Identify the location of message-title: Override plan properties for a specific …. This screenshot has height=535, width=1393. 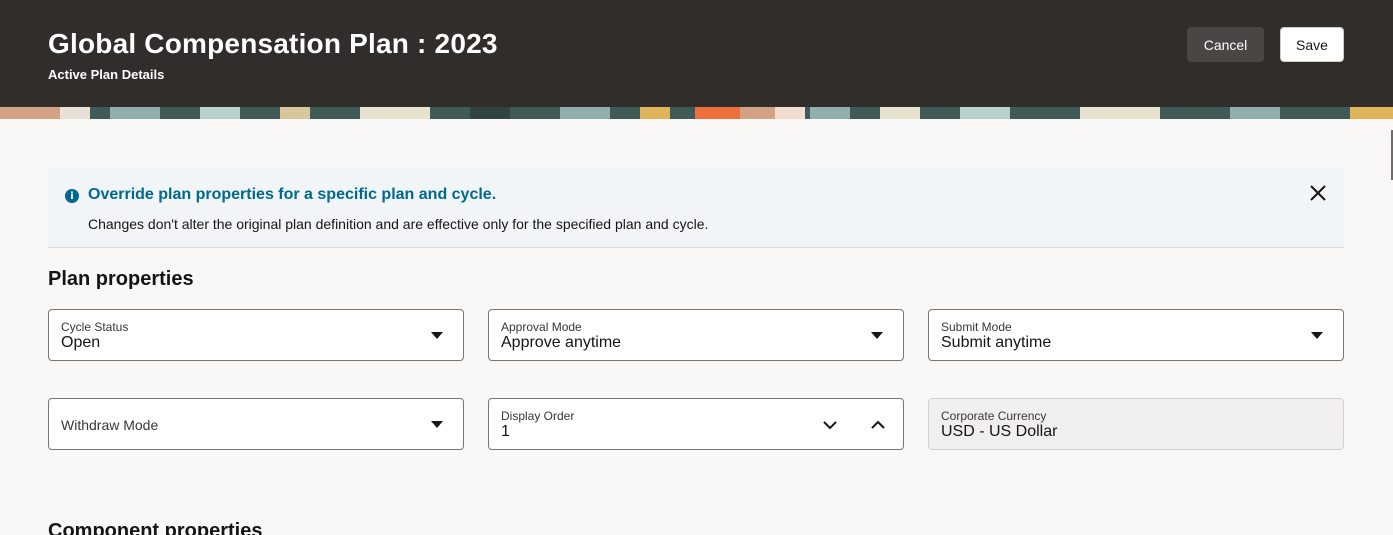
(292, 194).